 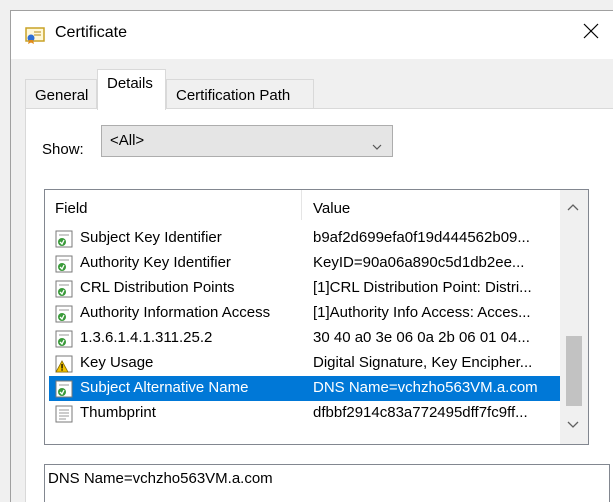 I want to click on tab-details: Details, so click(x=131, y=89).